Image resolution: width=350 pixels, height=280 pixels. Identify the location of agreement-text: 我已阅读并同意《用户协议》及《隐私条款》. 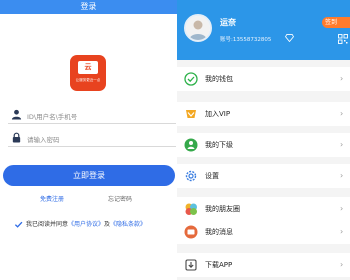
(86, 224).